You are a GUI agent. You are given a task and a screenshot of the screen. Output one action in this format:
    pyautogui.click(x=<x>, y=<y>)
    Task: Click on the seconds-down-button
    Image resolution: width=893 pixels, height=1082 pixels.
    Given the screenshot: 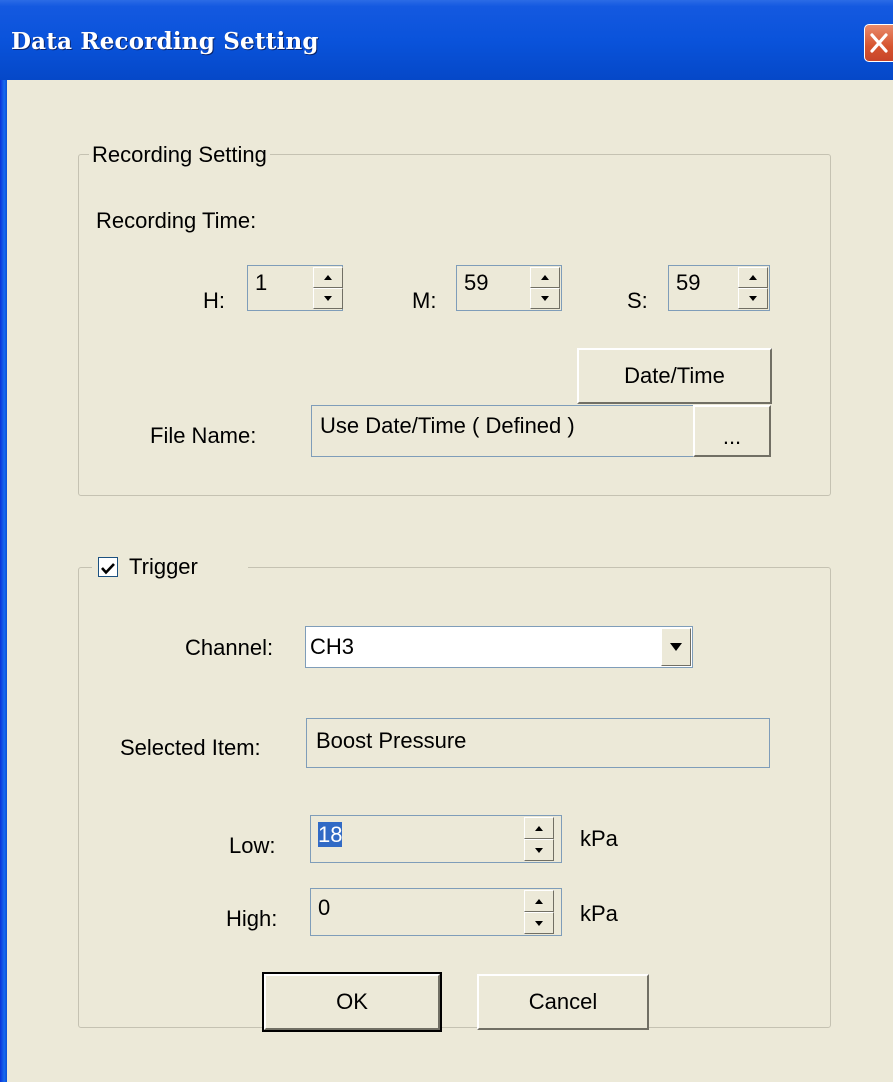 What is the action you would take?
    pyautogui.click(x=753, y=298)
    